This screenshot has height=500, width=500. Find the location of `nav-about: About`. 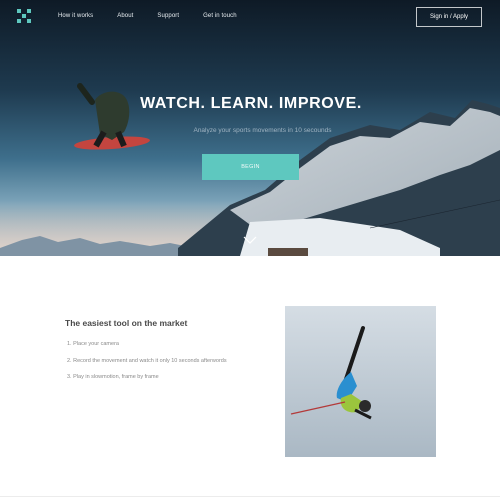

nav-about: About is located at coordinates (125, 16).